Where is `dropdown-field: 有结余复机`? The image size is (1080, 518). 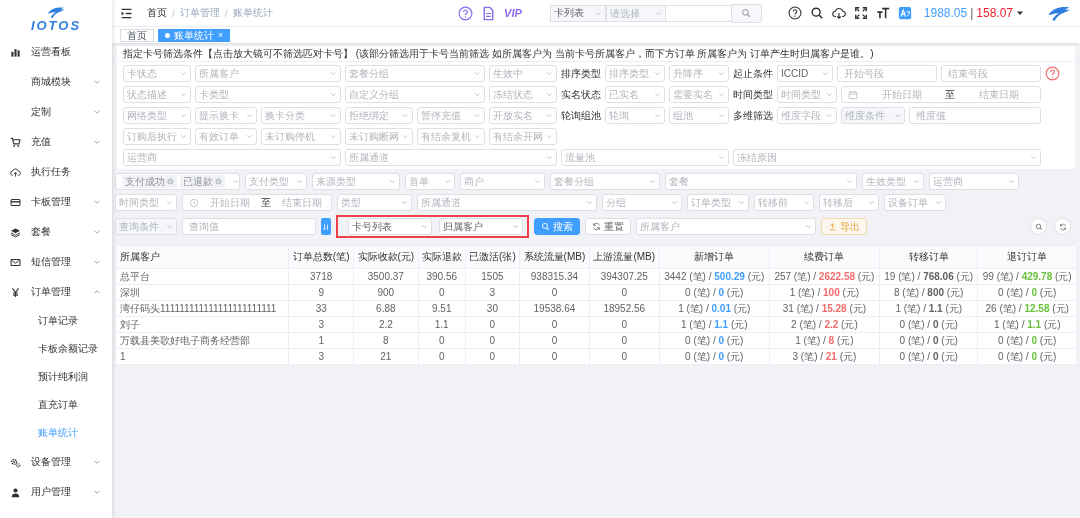 dropdown-field: 有结余复机 is located at coordinates (451, 136).